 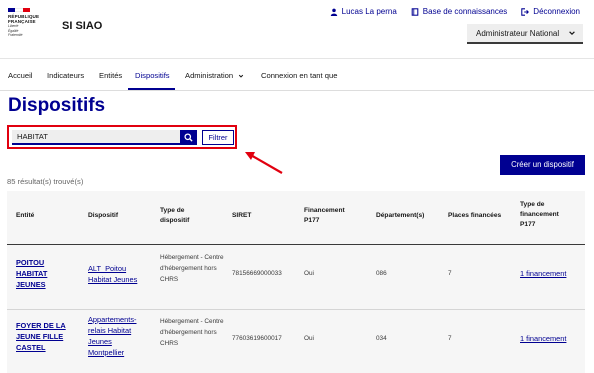 I want to click on nav-item-accueil: Accueil, so click(x=20, y=75).